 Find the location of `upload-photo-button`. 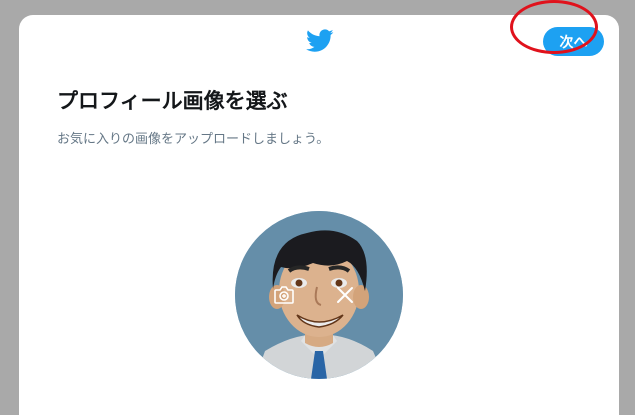

upload-photo-button is located at coordinates (284, 295).